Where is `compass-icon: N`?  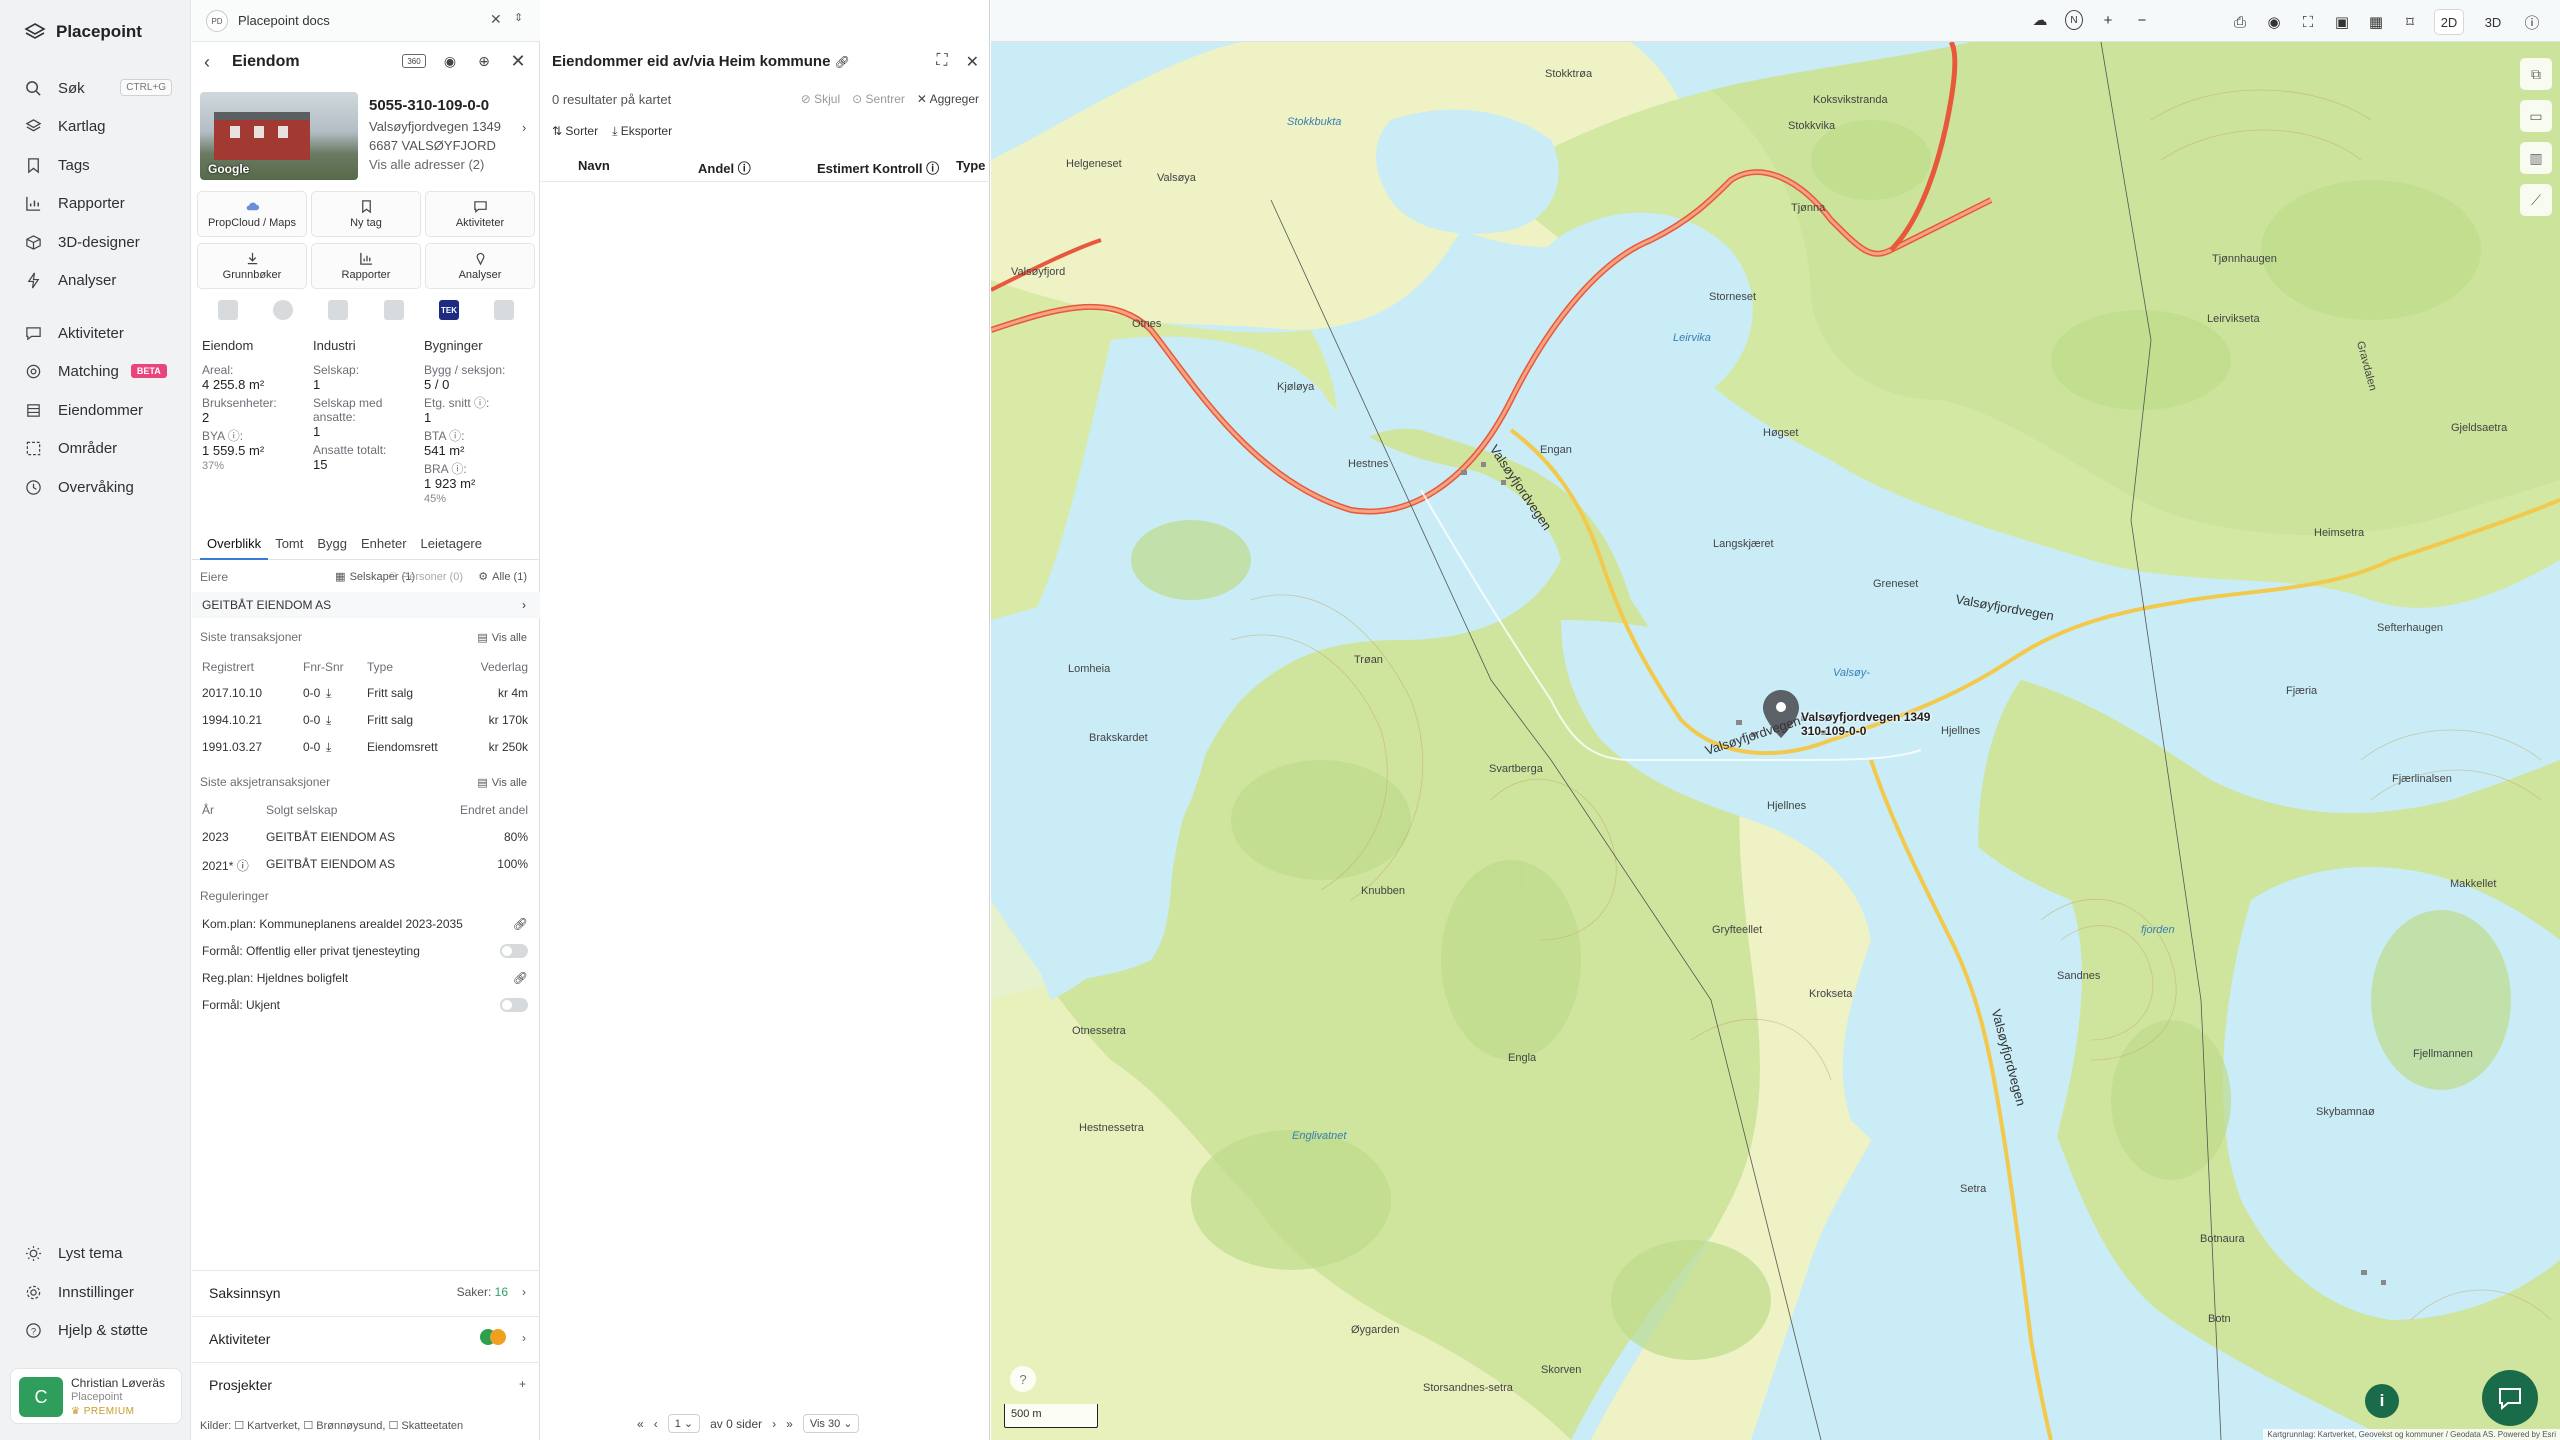
compass-icon: N is located at coordinates (2074, 20).